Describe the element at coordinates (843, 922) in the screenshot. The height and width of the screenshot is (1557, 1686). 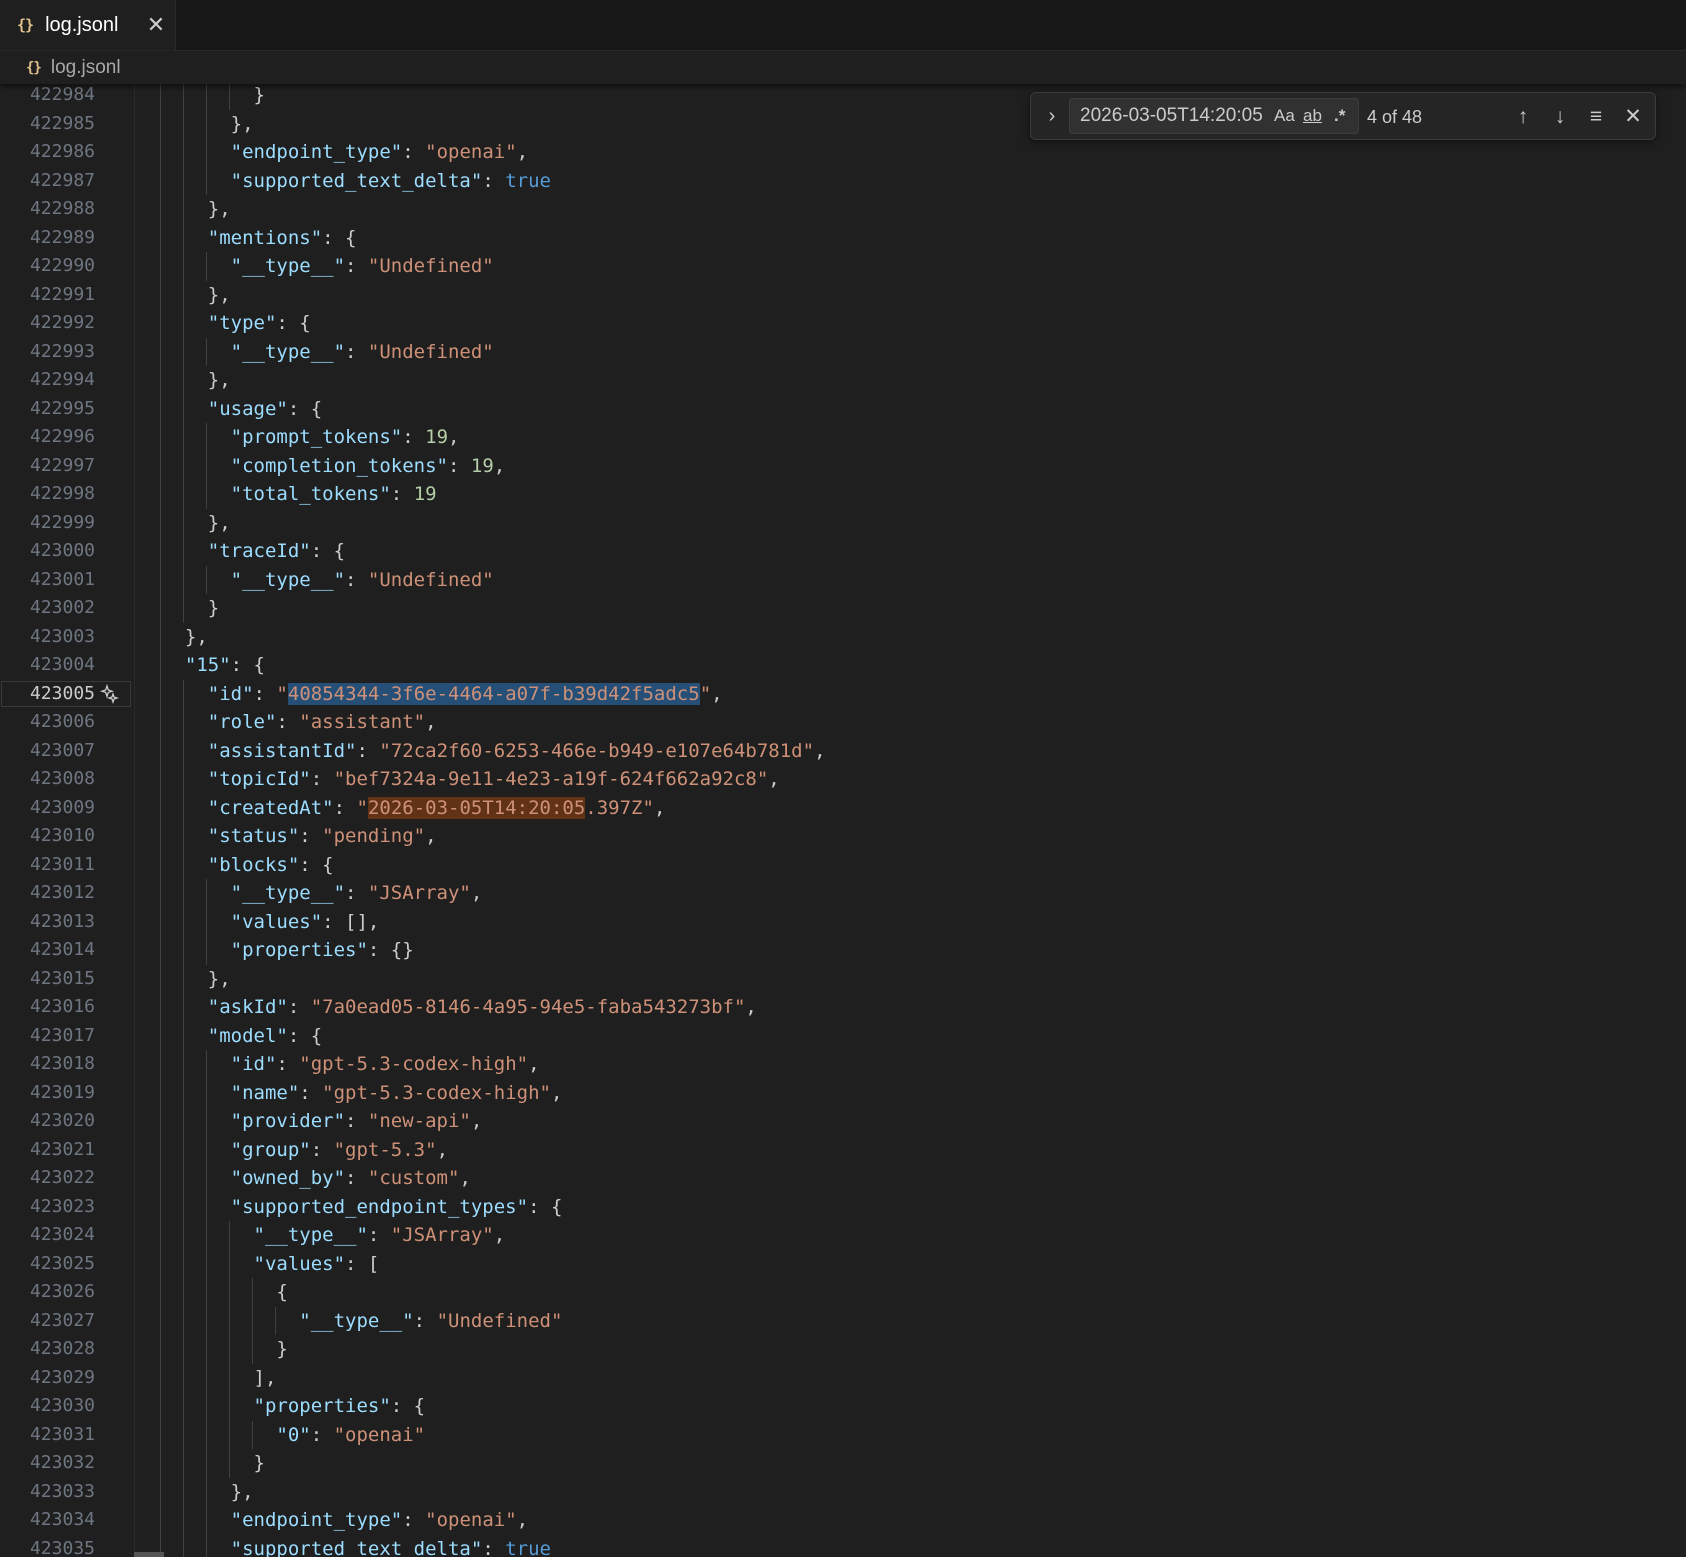
I see `code-line: 423013 "values": [],` at that location.